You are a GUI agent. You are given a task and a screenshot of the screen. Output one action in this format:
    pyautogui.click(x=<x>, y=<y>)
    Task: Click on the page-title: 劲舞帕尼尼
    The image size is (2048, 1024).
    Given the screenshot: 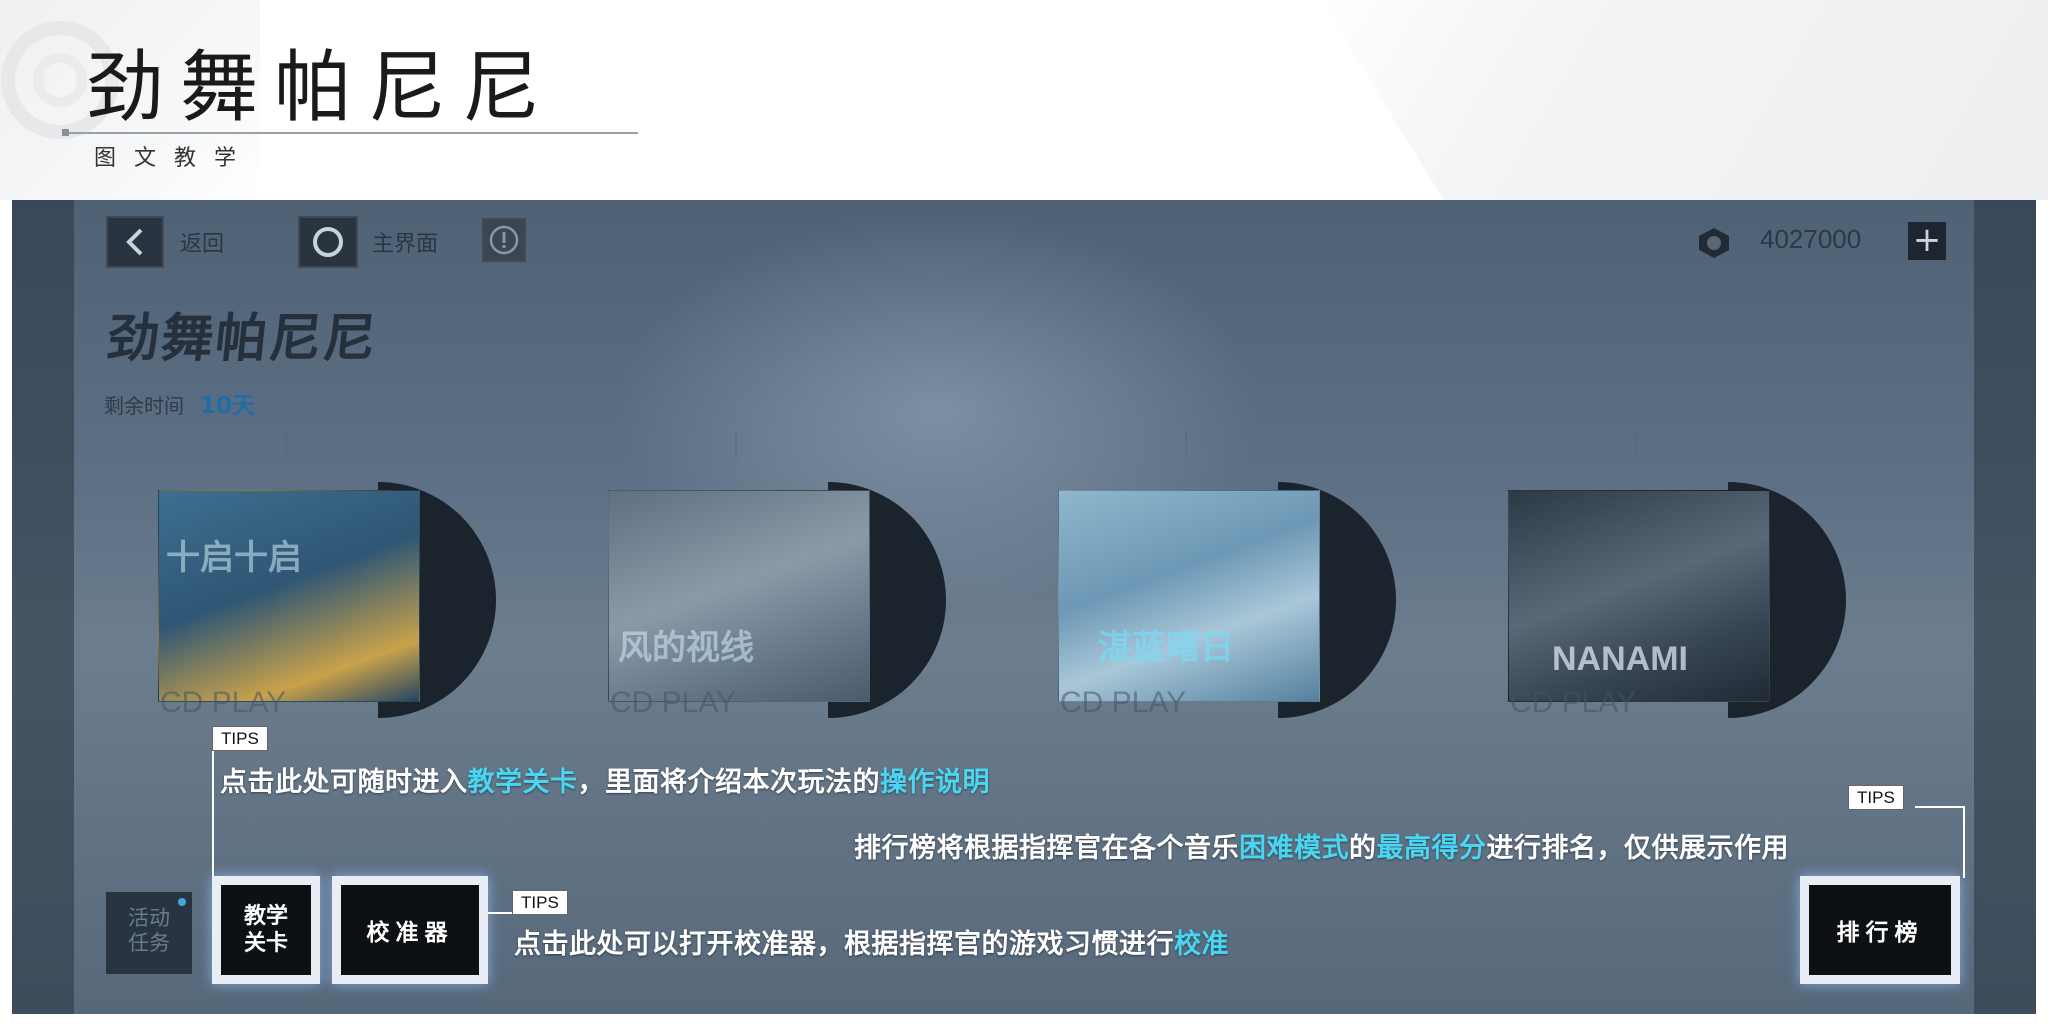 What is the action you would take?
    pyautogui.click(x=321, y=88)
    